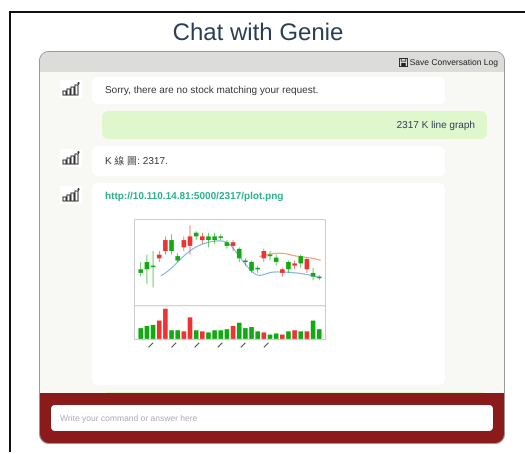  What do you see at coordinates (448, 62) in the screenshot?
I see `save-conversation-button: Save Conversation Log` at bounding box center [448, 62].